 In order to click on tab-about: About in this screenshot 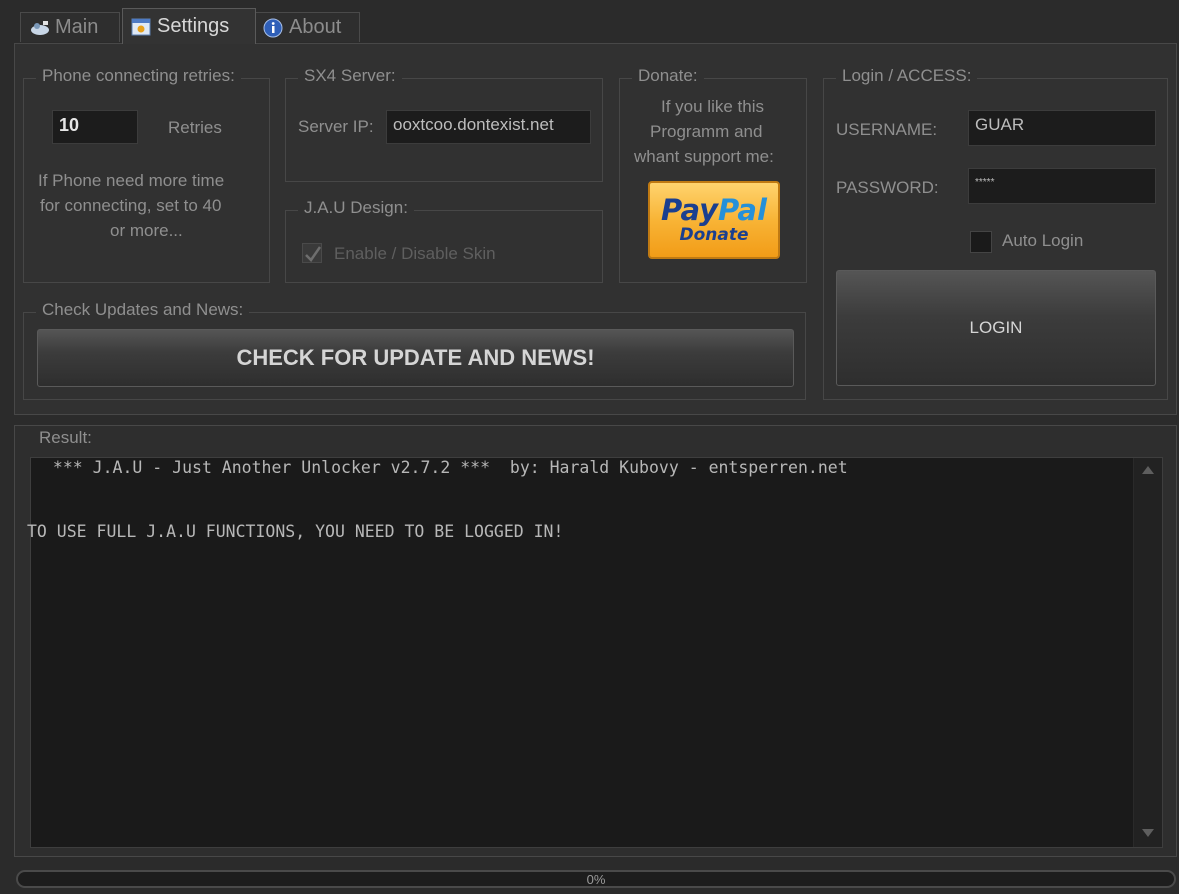, I will do `click(307, 27)`.